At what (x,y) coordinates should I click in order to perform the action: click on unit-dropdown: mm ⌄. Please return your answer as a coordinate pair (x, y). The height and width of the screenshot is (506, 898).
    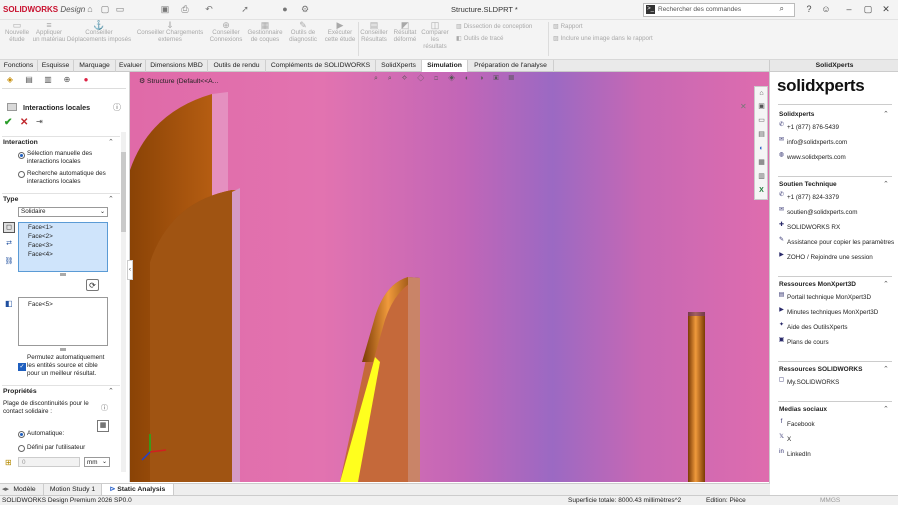
    Looking at the image, I should click on (97, 462).